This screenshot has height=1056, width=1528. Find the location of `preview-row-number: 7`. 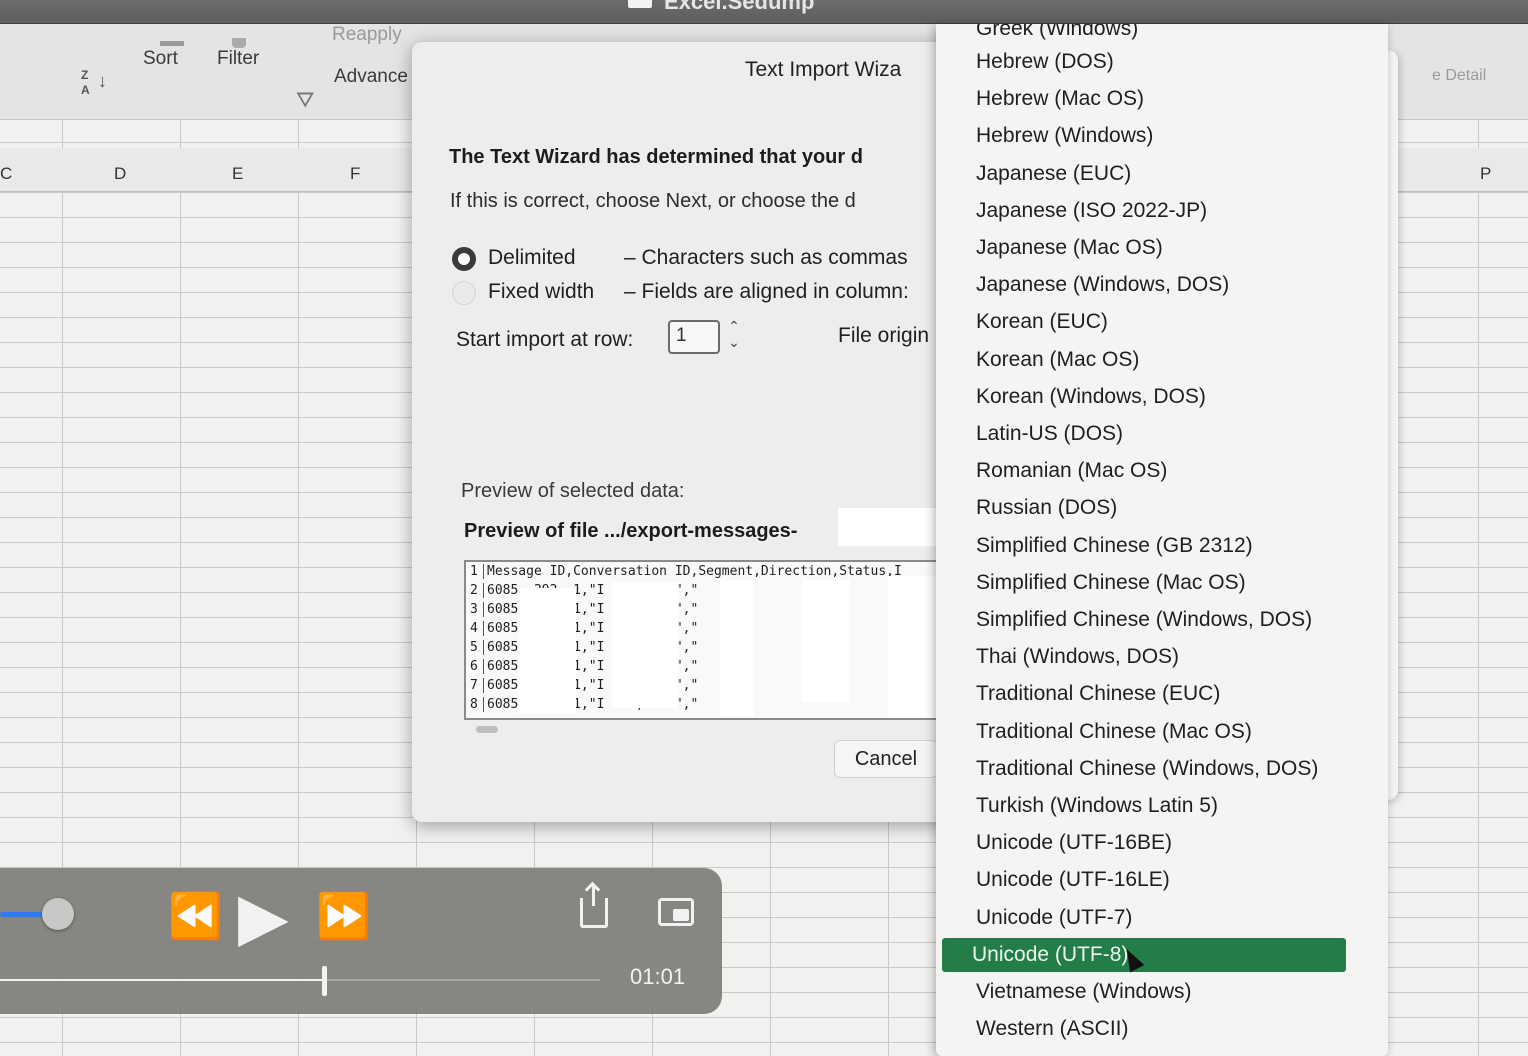

preview-row-number: 7 is located at coordinates (477, 685).